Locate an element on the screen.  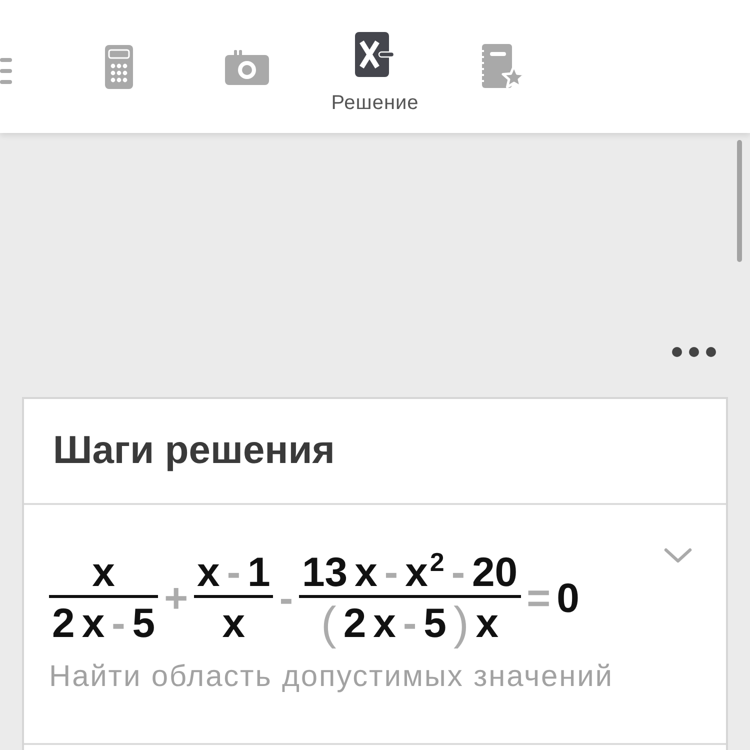
calculator-icon is located at coordinates (119, 66).